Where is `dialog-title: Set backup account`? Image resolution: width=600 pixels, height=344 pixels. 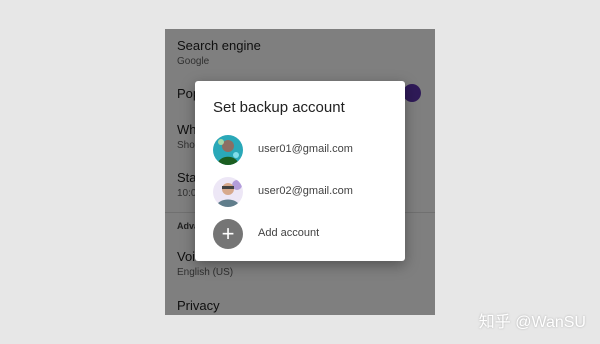
dialog-title: Set backup account is located at coordinates (279, 107).